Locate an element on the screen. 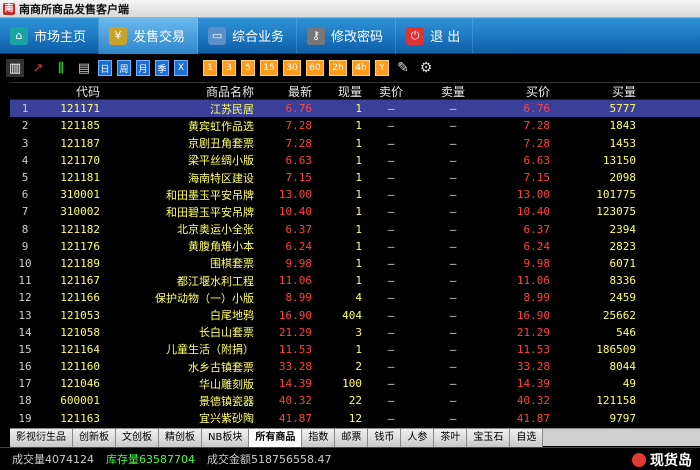 The width and height of the screenshot is (700, 470). menu-item-label: 发售交易 is located at coordinates (159, 37).